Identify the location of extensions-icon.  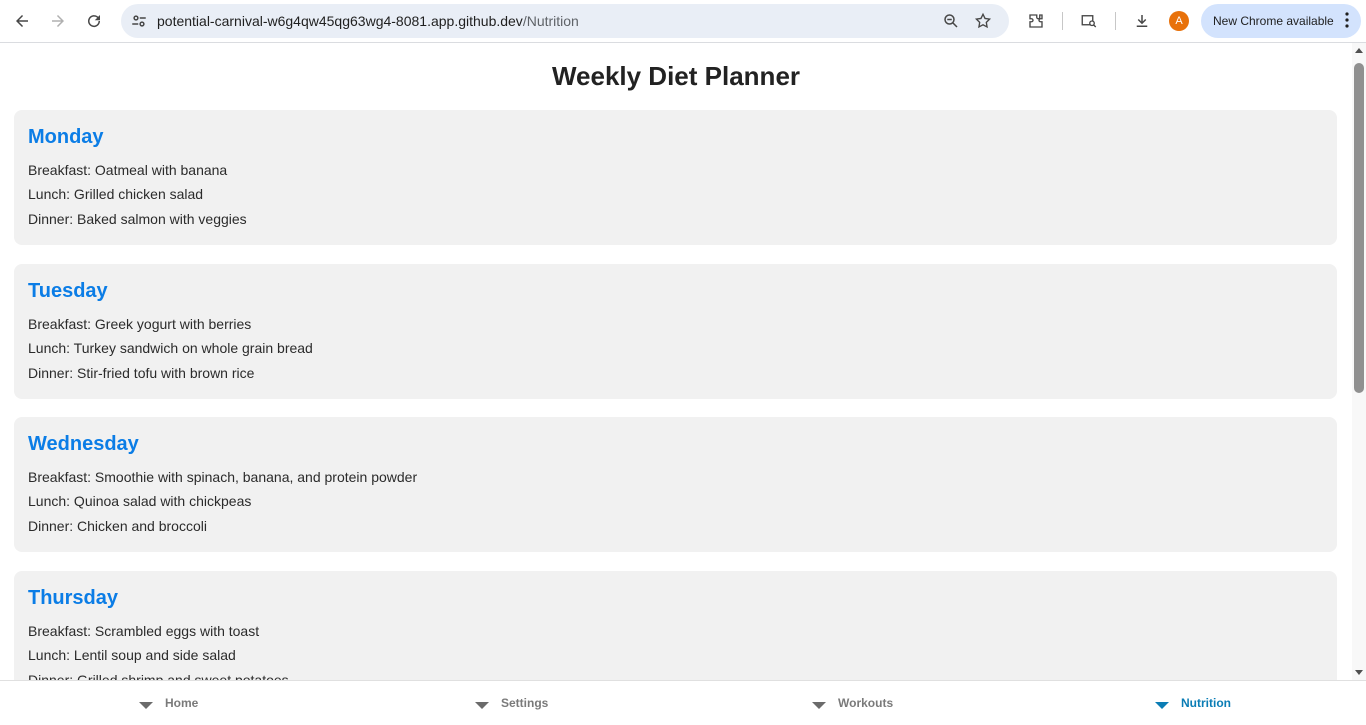
(1036, 21).